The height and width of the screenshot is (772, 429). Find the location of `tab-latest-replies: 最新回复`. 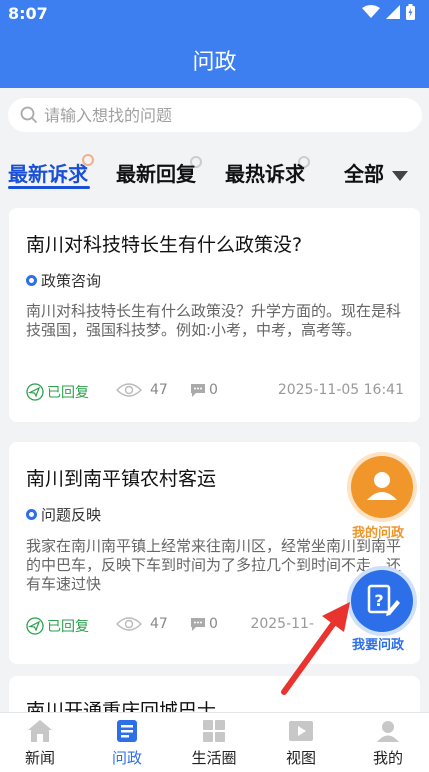

tab-latest-replies: 最新回复 is located at coordinates (156, 172).